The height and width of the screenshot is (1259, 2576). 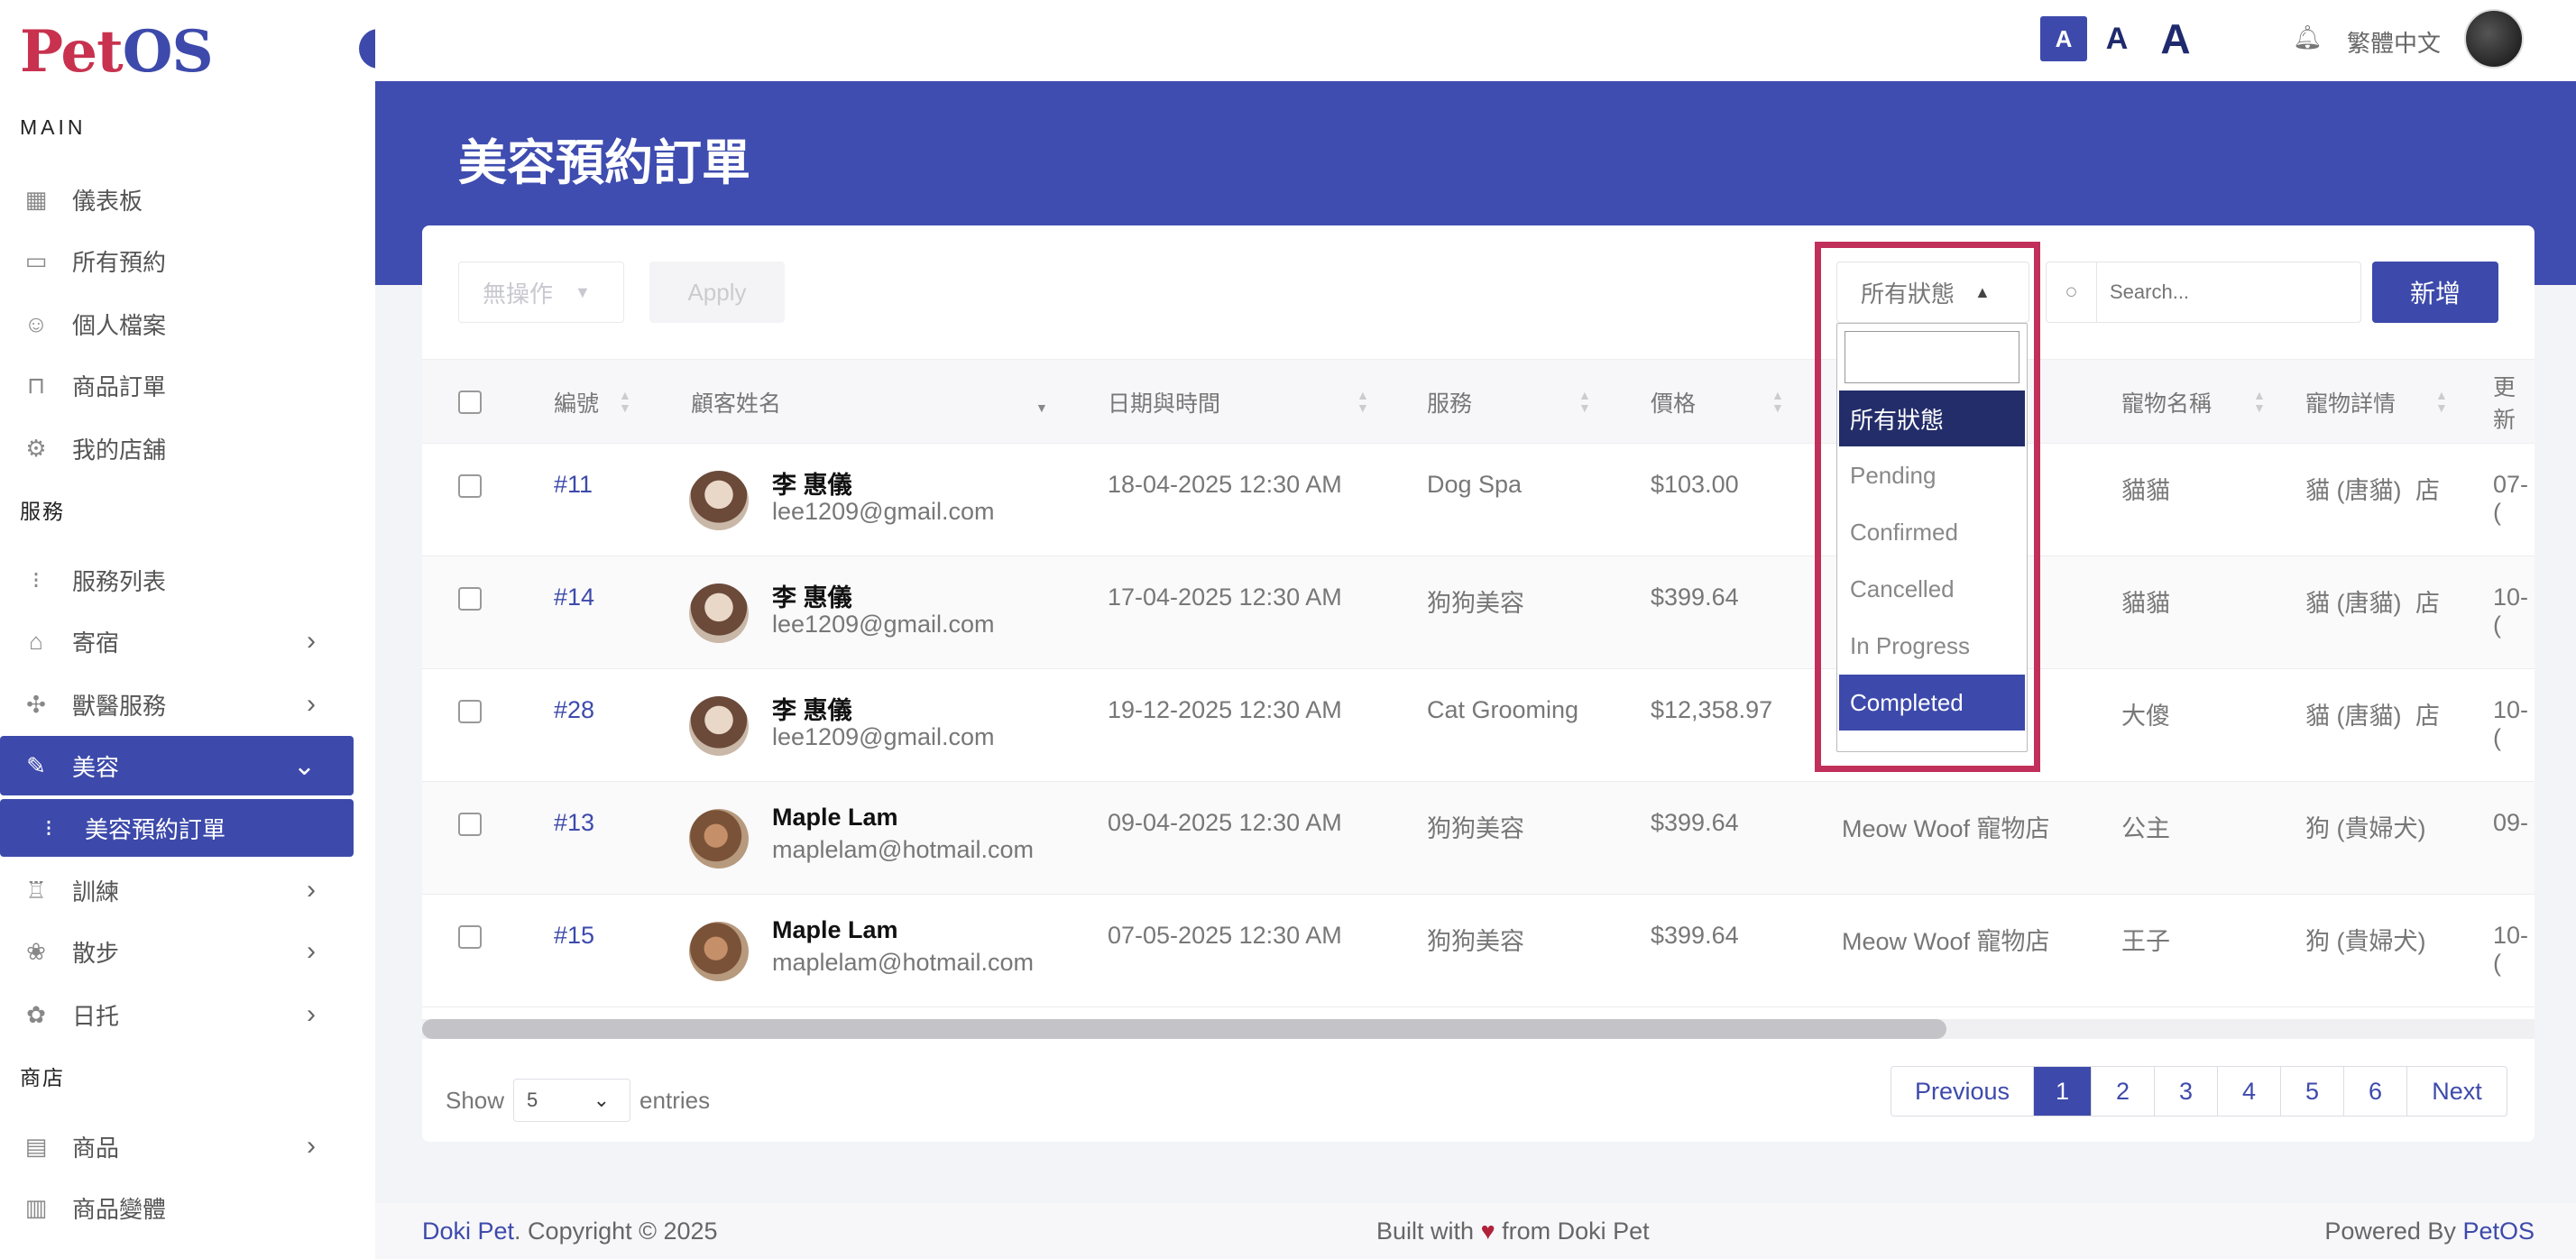 I want to click on sidebar-item-daycare: ✿ 日托 ›, so click(x=177, y=1014).